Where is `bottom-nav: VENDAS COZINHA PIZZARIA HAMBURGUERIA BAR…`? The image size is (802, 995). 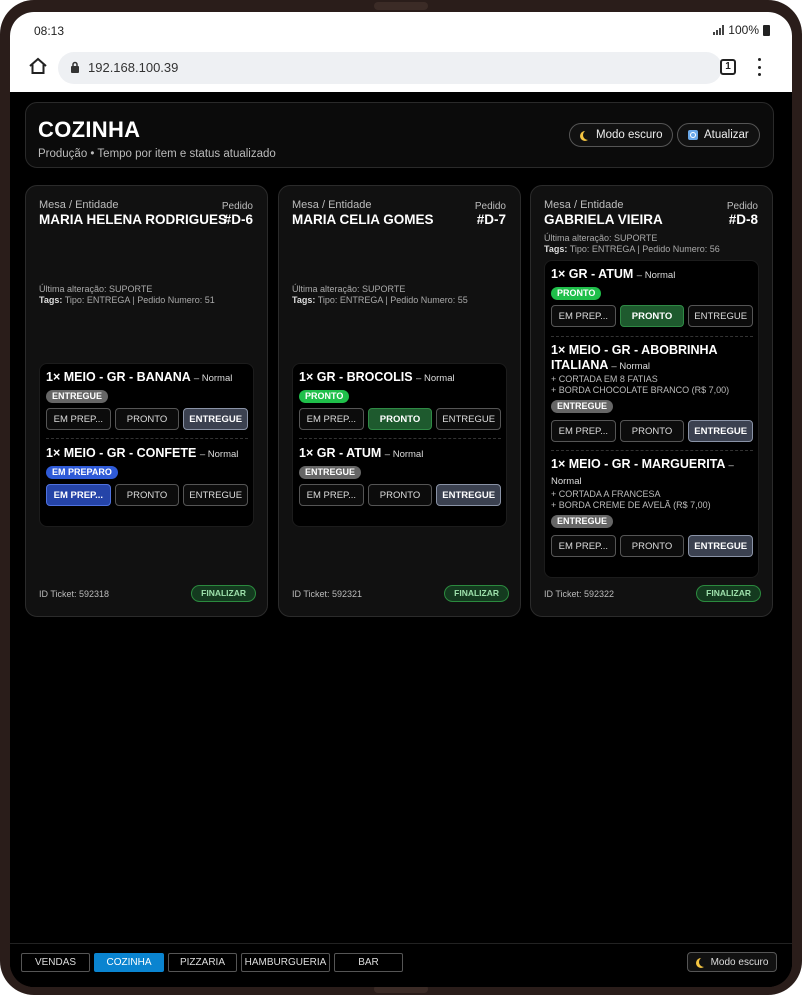
bottom-nav: VENDAS COZINHA PIZZARIA HAMBURGUERIA BAR… is located at coordinates (401, 965).